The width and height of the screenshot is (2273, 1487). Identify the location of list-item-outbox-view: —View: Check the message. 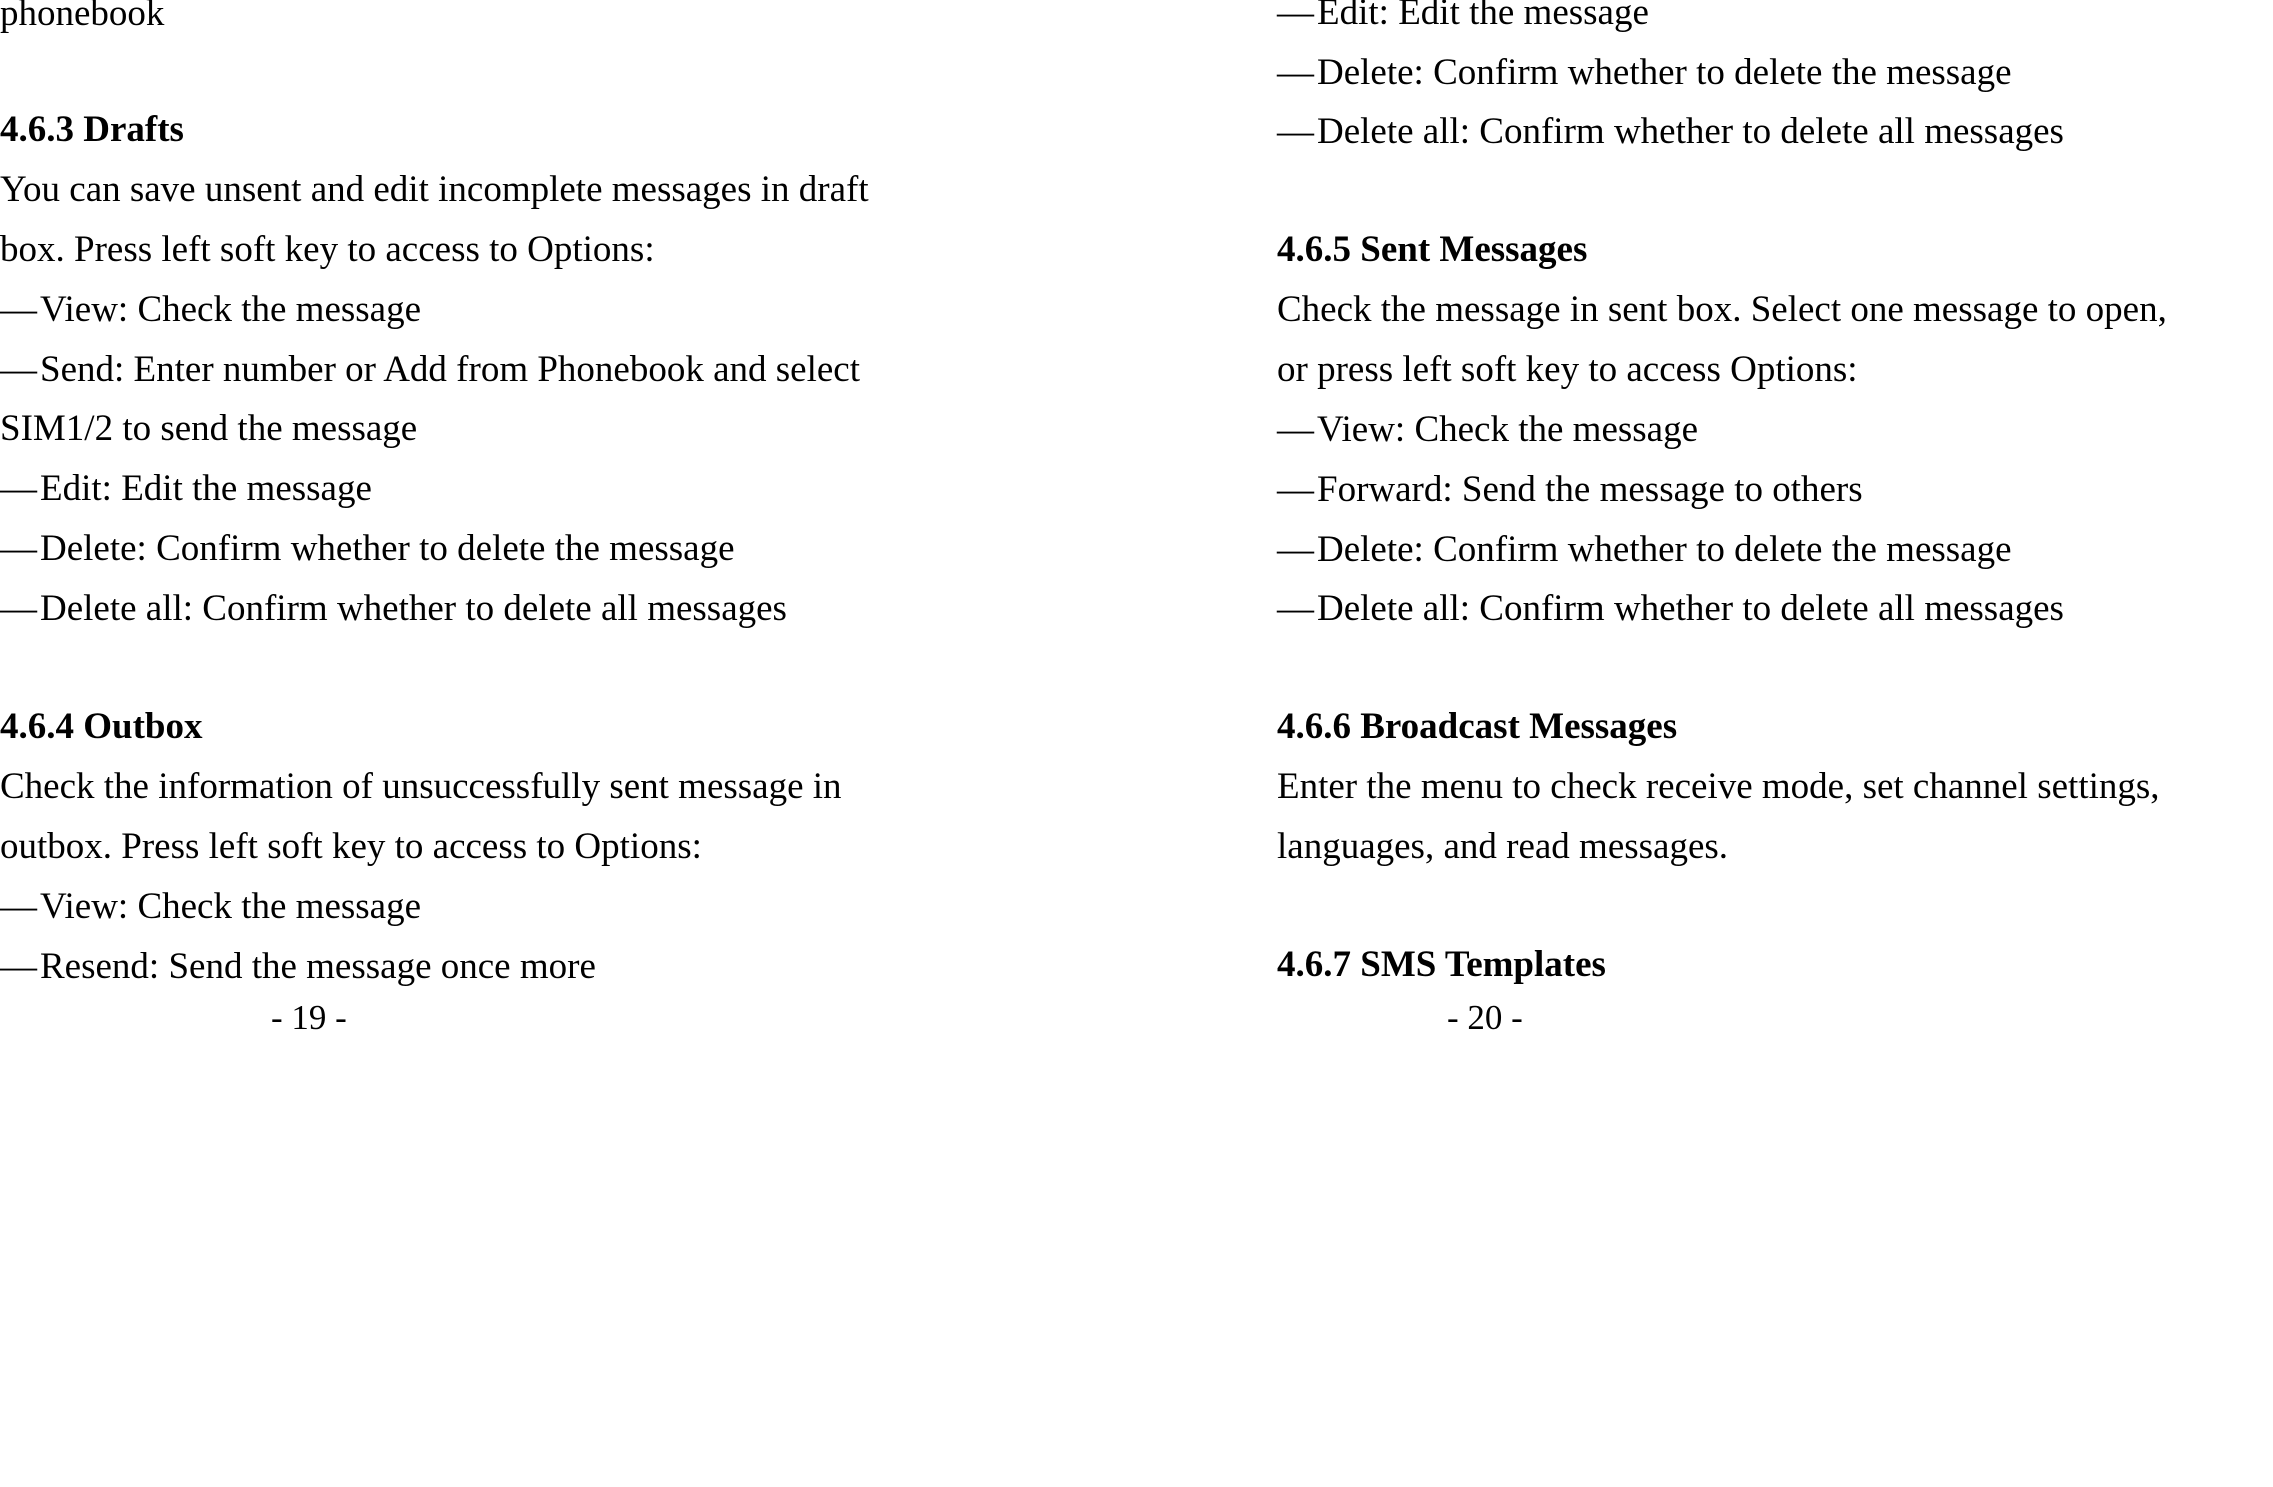
(210, 907).